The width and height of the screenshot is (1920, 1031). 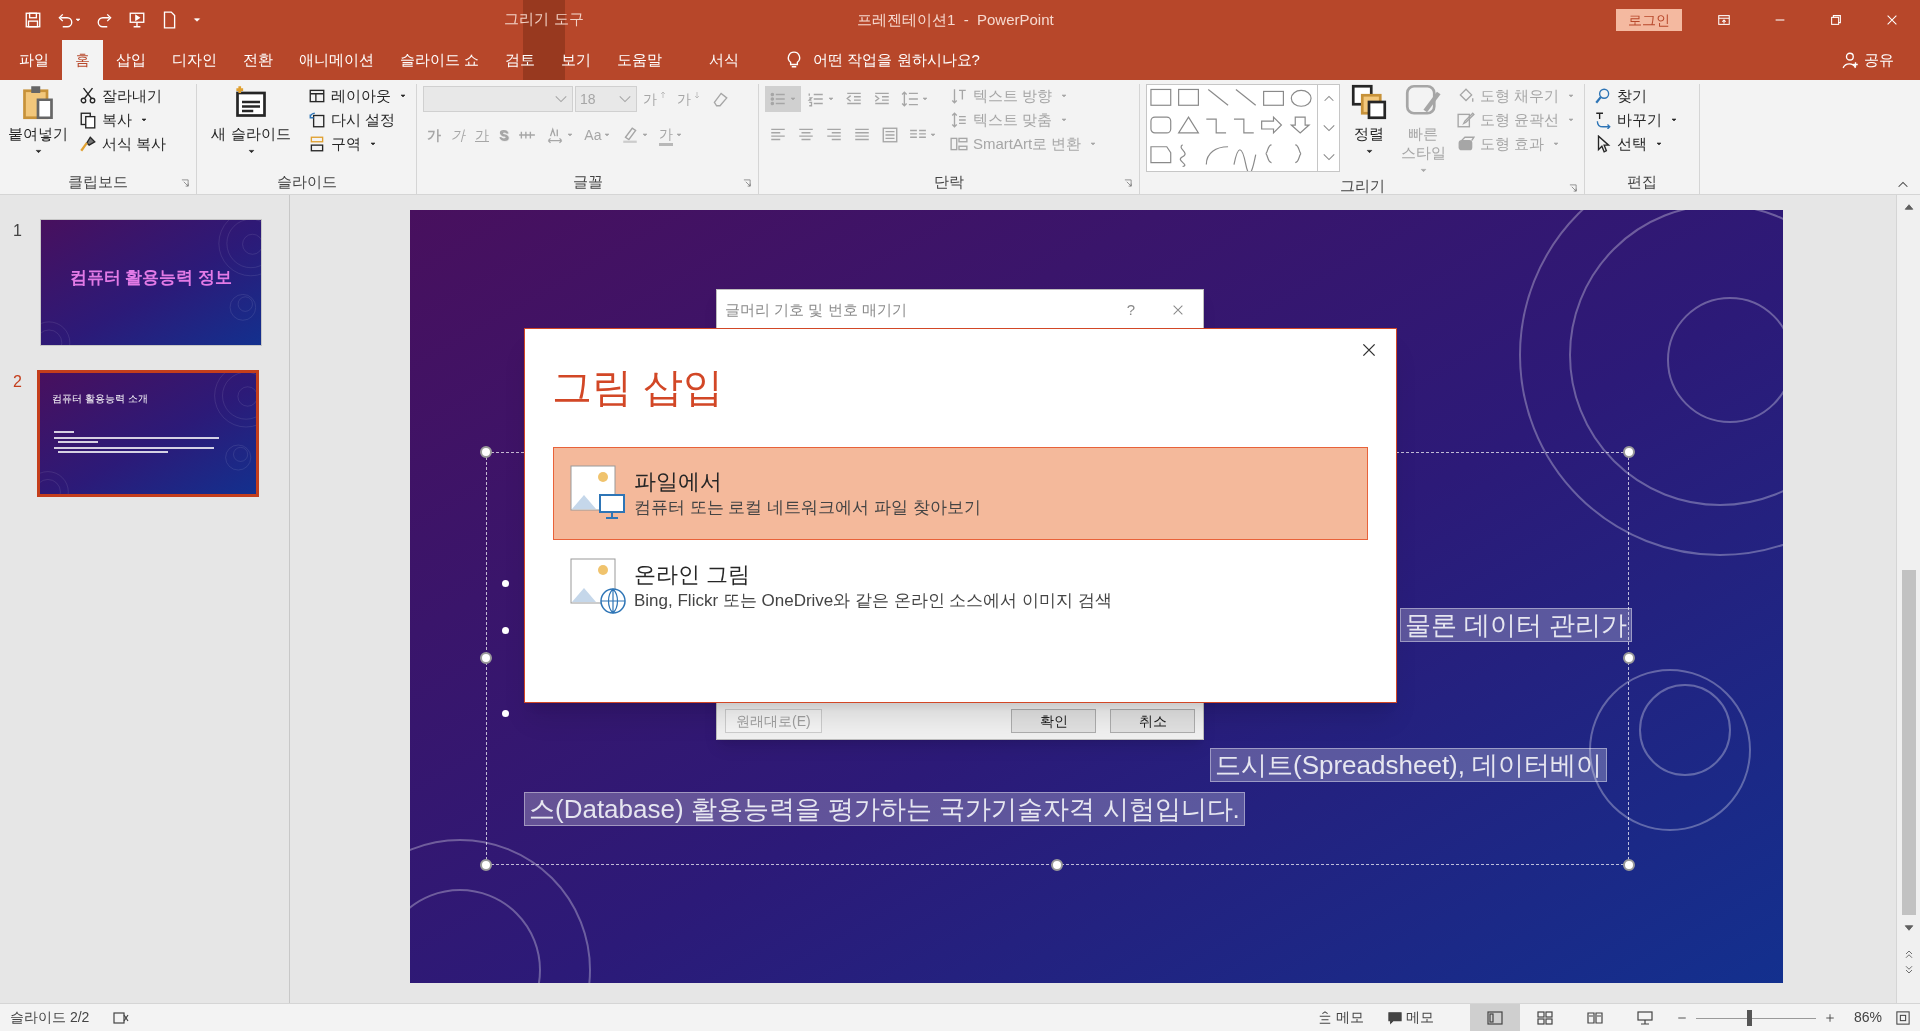 I want to click on replace-button: 바꾸기, so click(x=1636, y=120).